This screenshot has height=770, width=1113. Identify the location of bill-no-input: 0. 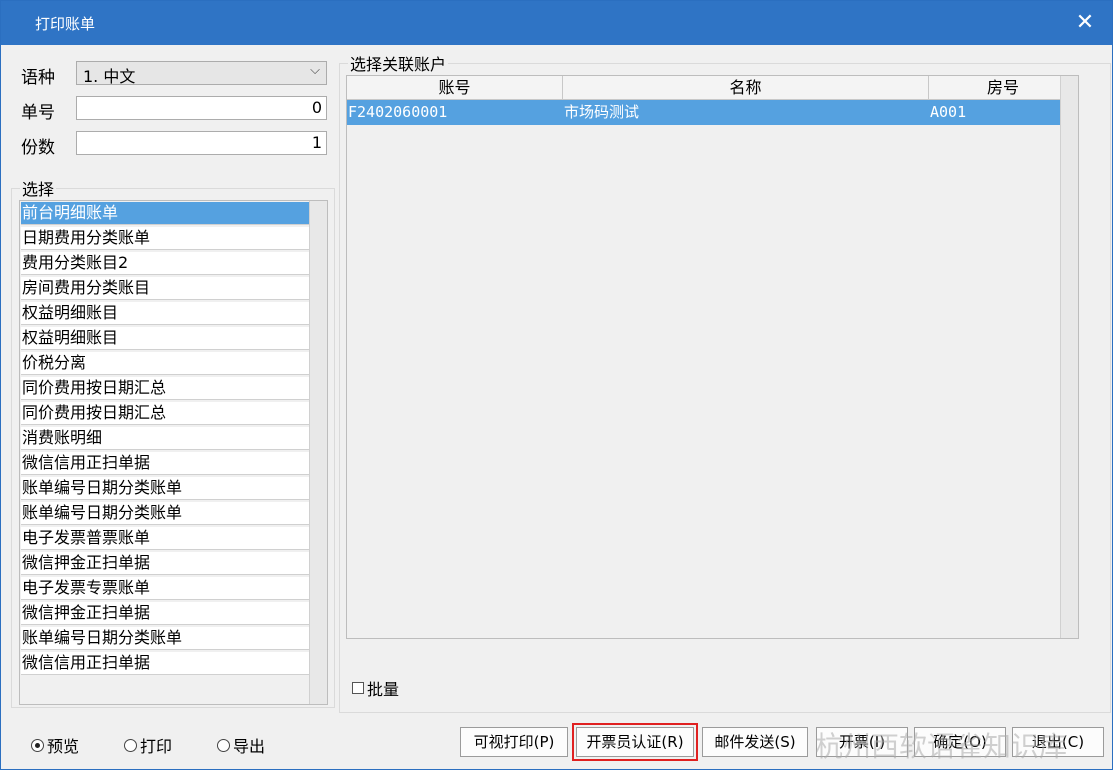
(201, 108).